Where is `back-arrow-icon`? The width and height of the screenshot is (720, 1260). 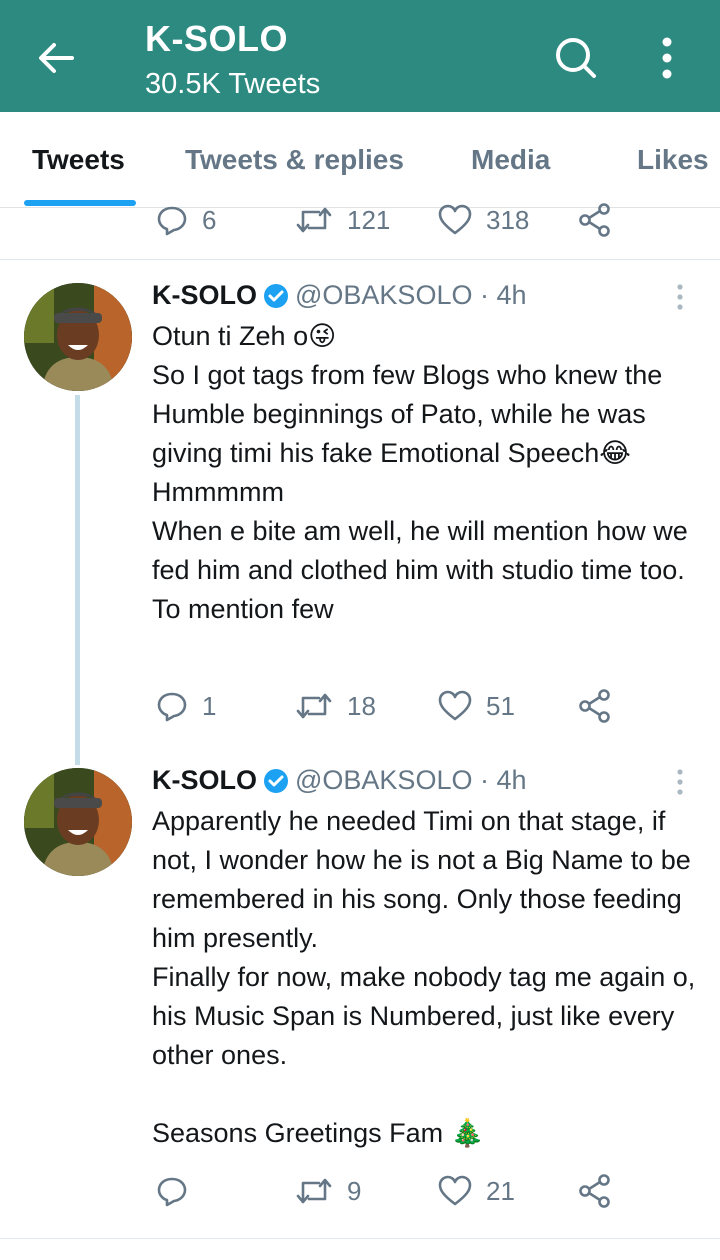
back-arrow-icon is located at coordinates (56, 58).